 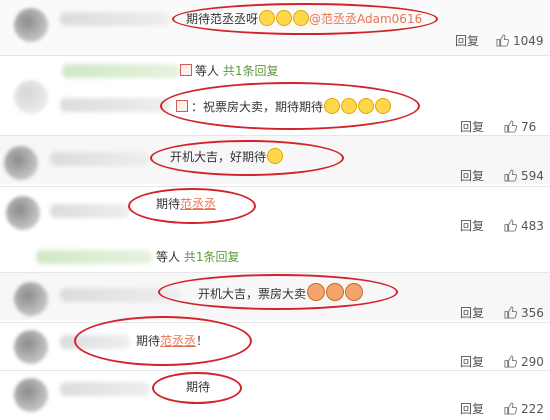 I want to click on like-button: 290, so click(x=524, y=362).